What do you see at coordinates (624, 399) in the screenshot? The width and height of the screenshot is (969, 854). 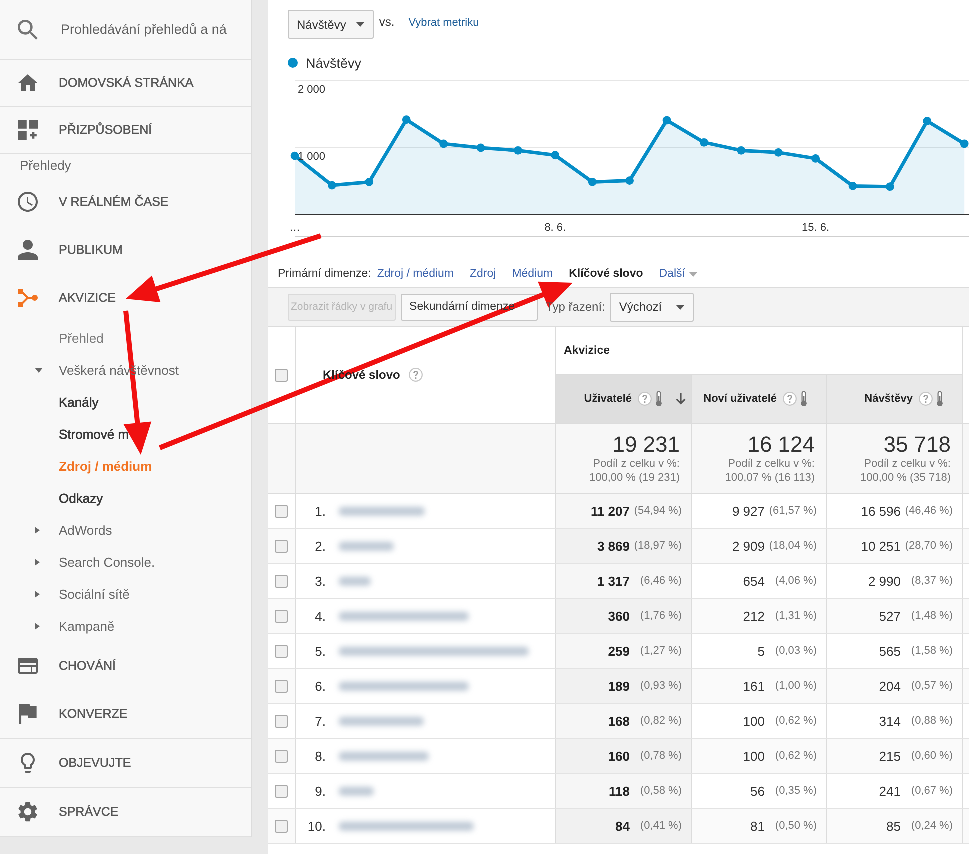 I see `column-header: Uživatelé` at bounding box center [624, 399].